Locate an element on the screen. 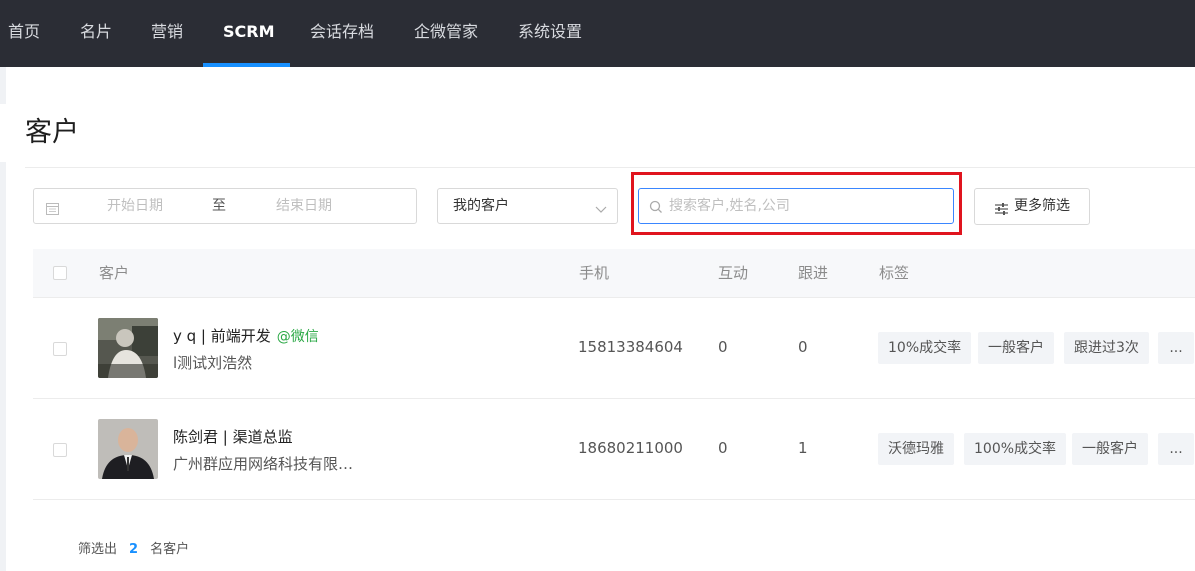 This screenshot has width=1195, height=571. customer-name: 陈剑君 | 渠道总监 is located at coordinates (233, 436).